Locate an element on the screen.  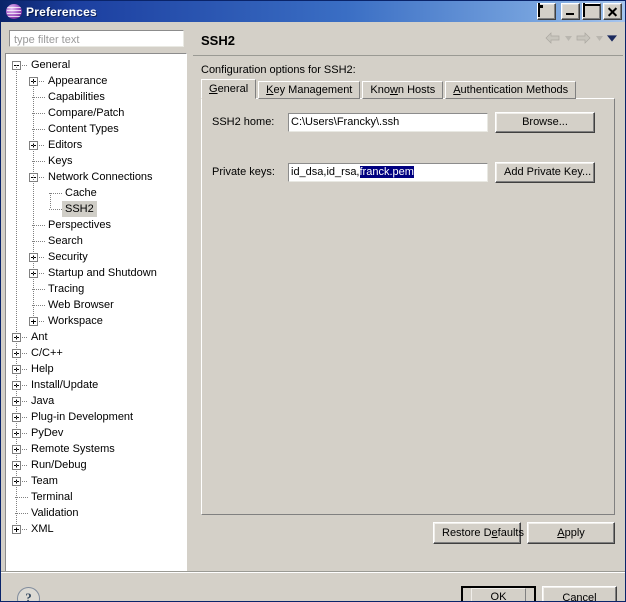
tree-item-label: Install/Update is located at coordinates (65, 385).